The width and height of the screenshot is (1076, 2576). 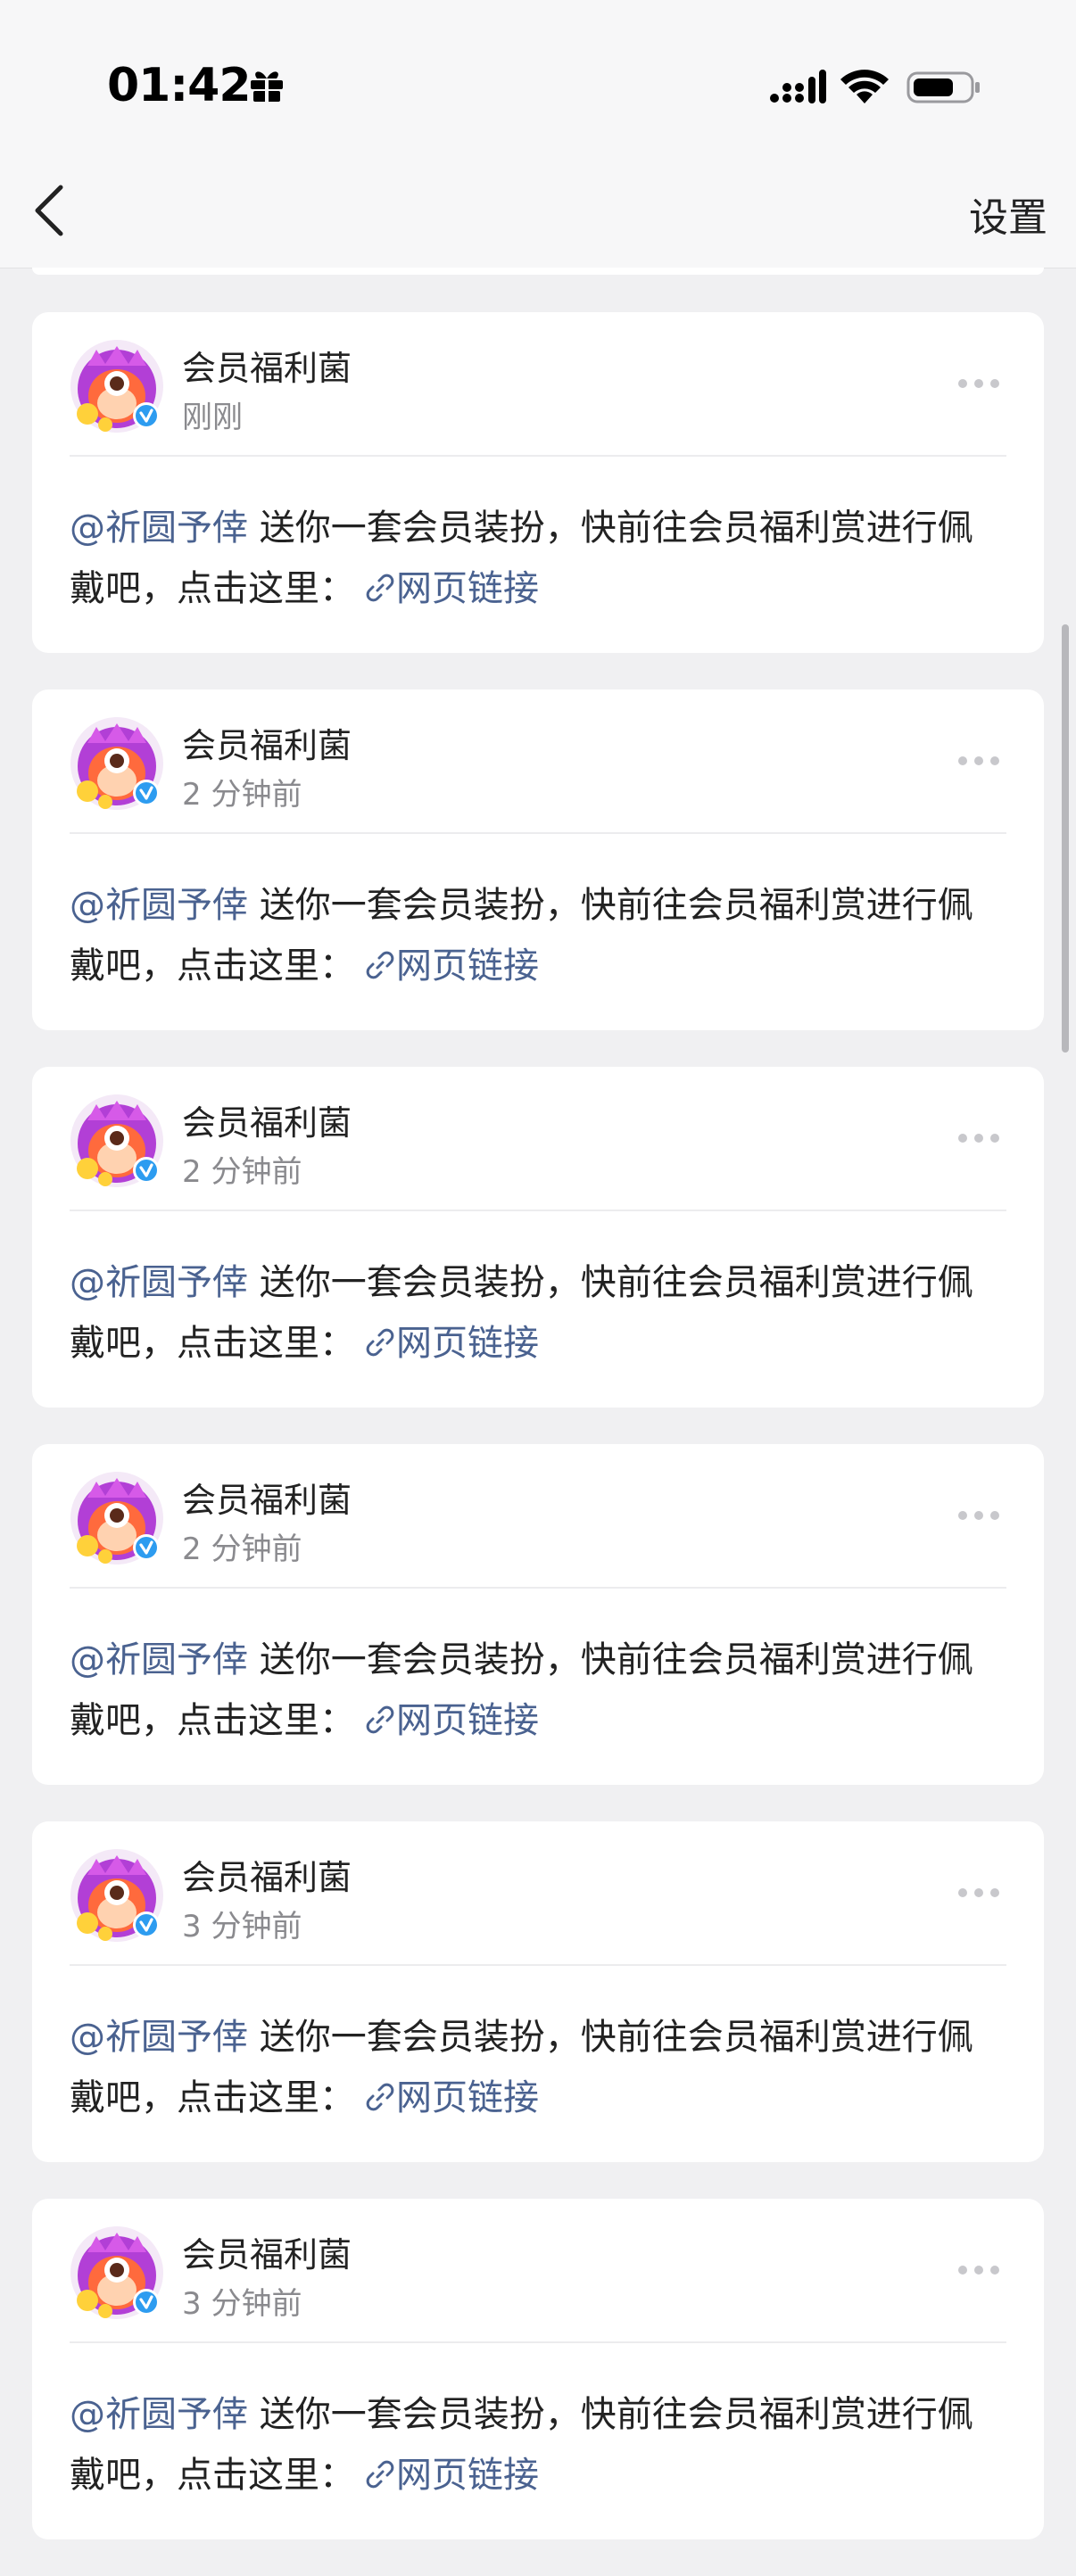 I want to click on settings-button: 设置, so click(x=1008, y=215).